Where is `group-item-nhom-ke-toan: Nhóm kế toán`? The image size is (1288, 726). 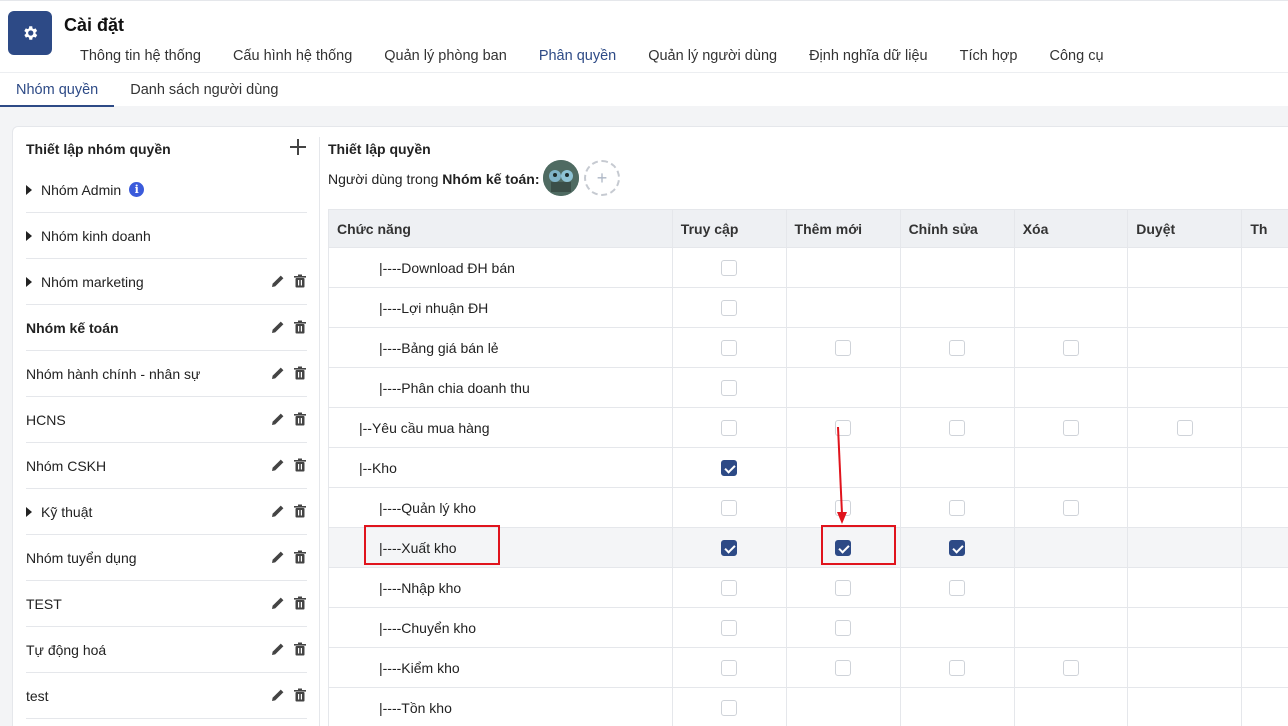
group-item-nhom-ke-toan: Nhóm kế toán is located at coordinates (166, 328).